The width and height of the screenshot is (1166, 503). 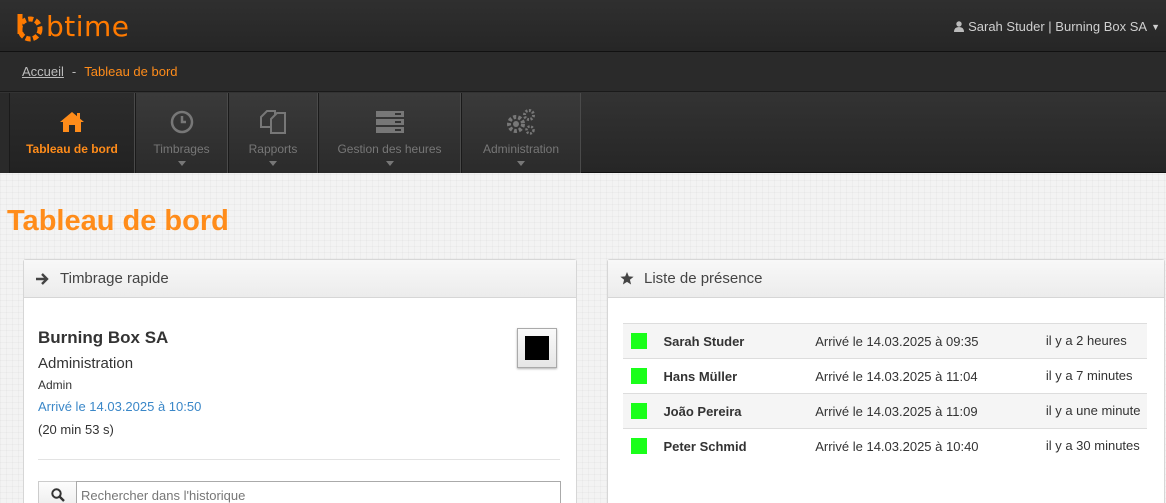 I want to click on search-input, so click(x=318, y=492).